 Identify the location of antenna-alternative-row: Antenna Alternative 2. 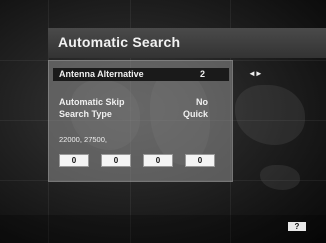
(141, 74).